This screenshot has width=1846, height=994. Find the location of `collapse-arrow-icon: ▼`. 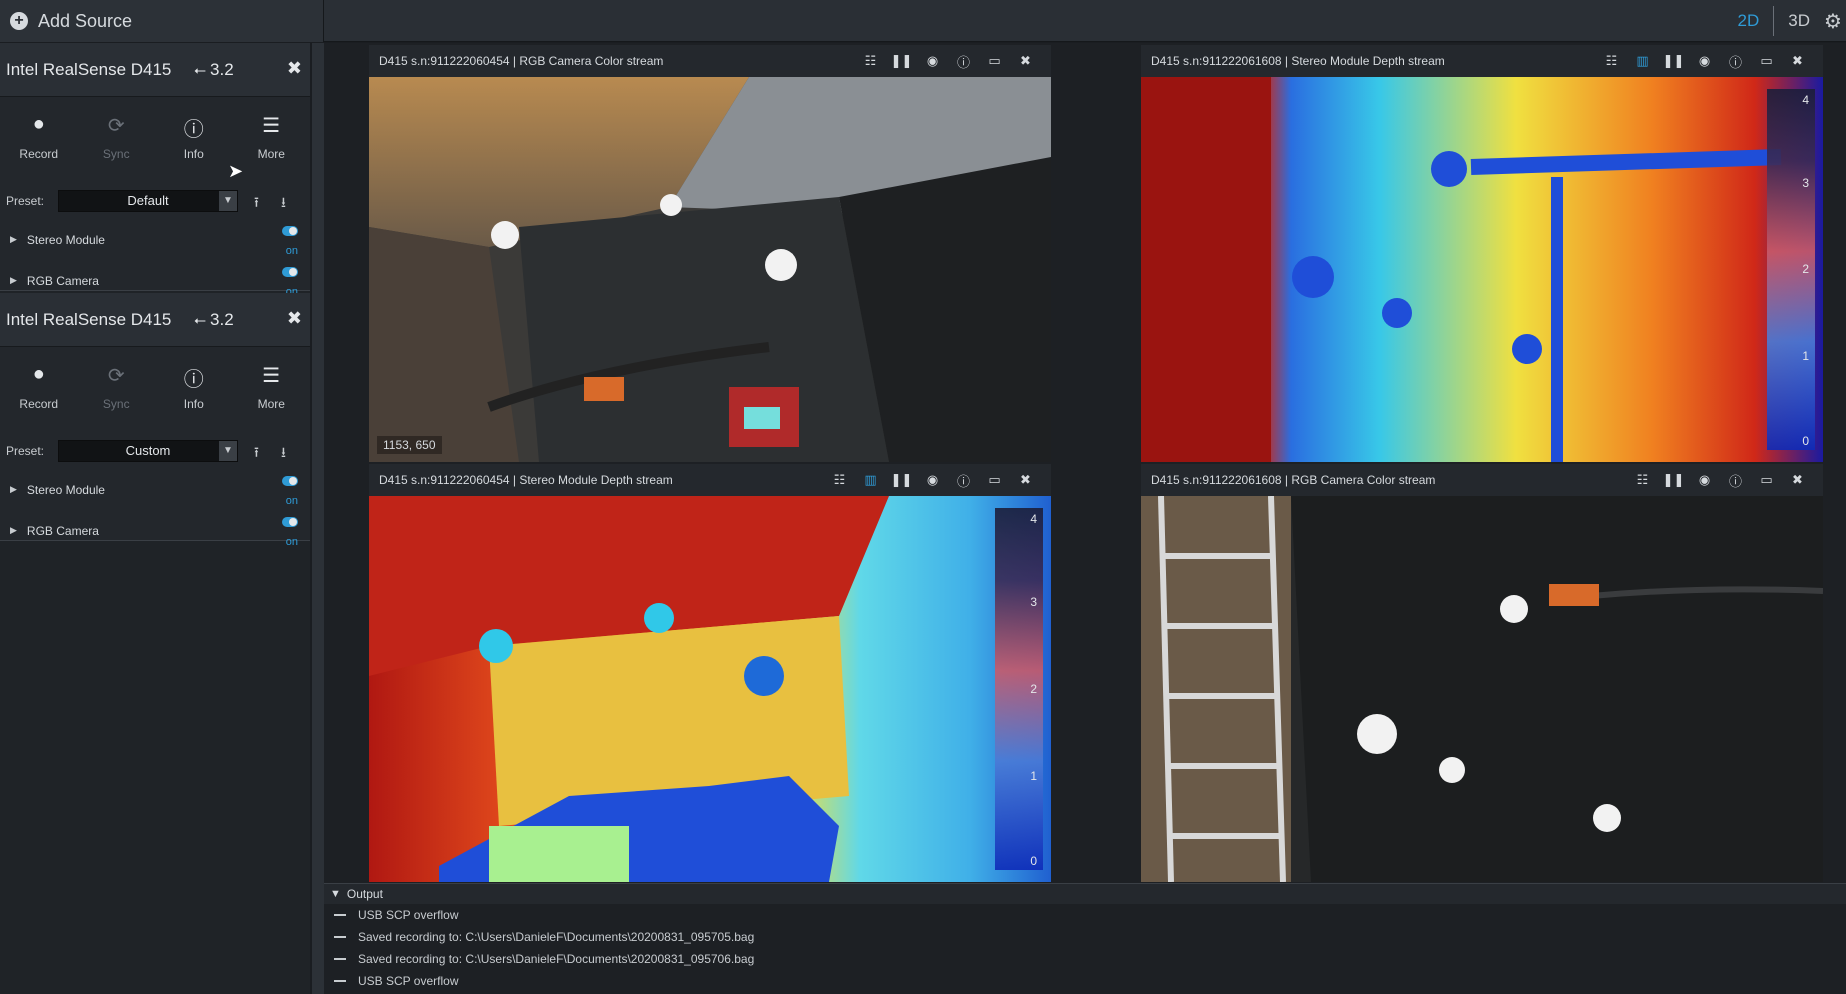

collapse-arrow-icon: ▼ is located at coordinates (335, 894).